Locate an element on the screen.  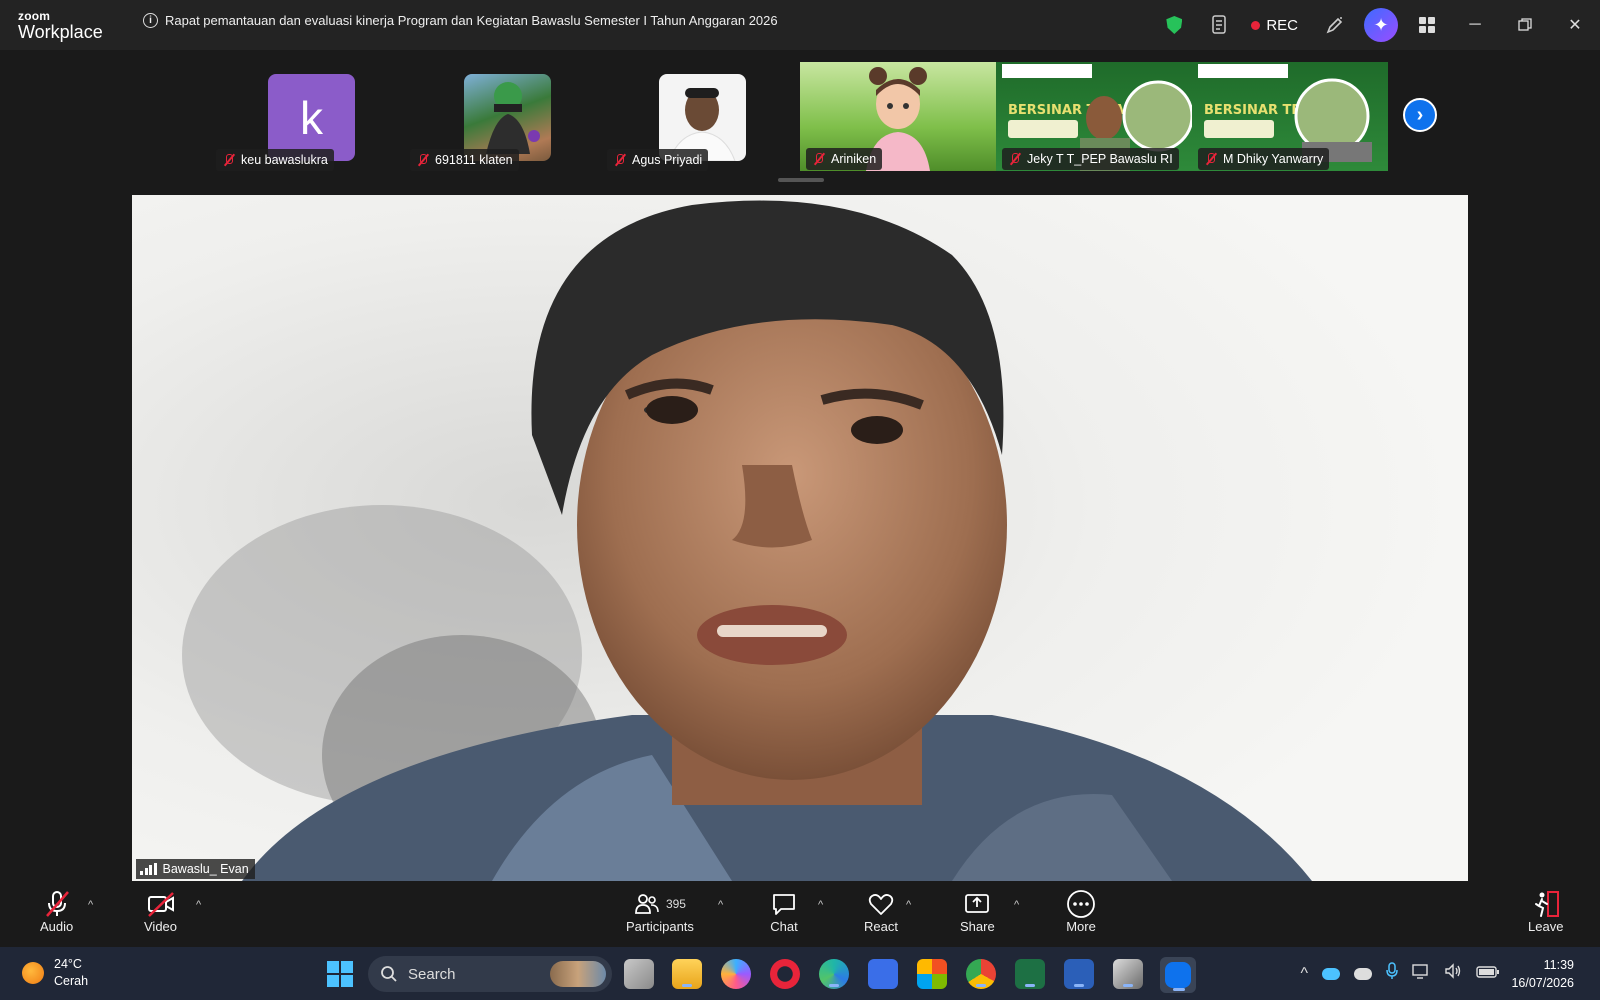
video-tile: Ariniken is located at coordinates (898, 116).